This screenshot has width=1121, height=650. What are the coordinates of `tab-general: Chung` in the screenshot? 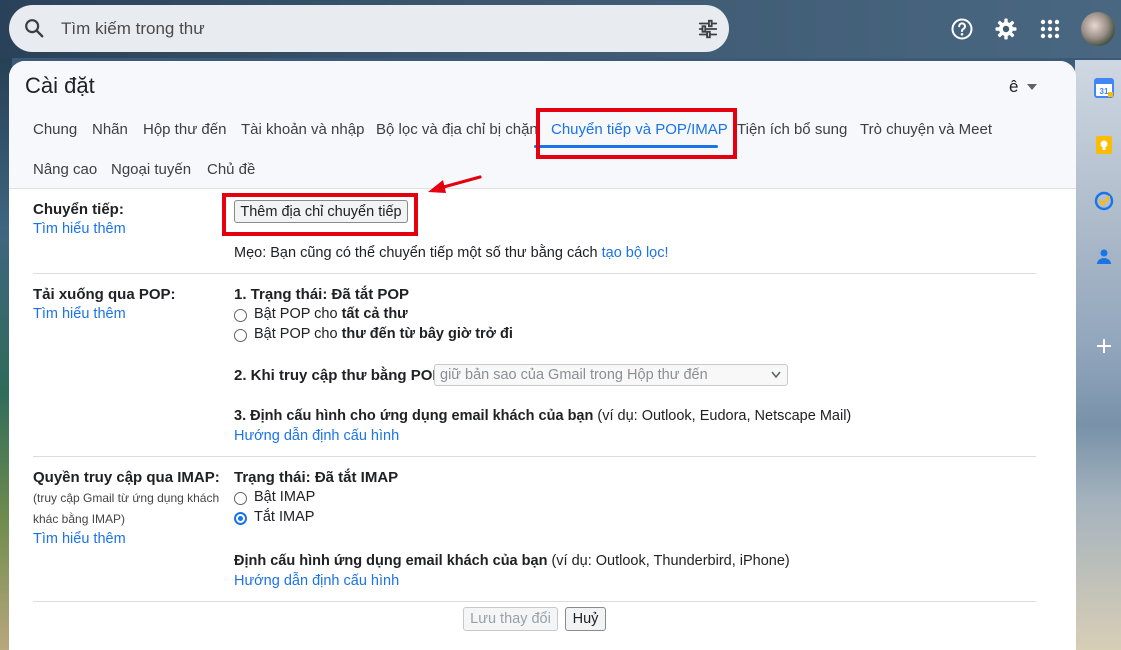 It's located at (55, 129).